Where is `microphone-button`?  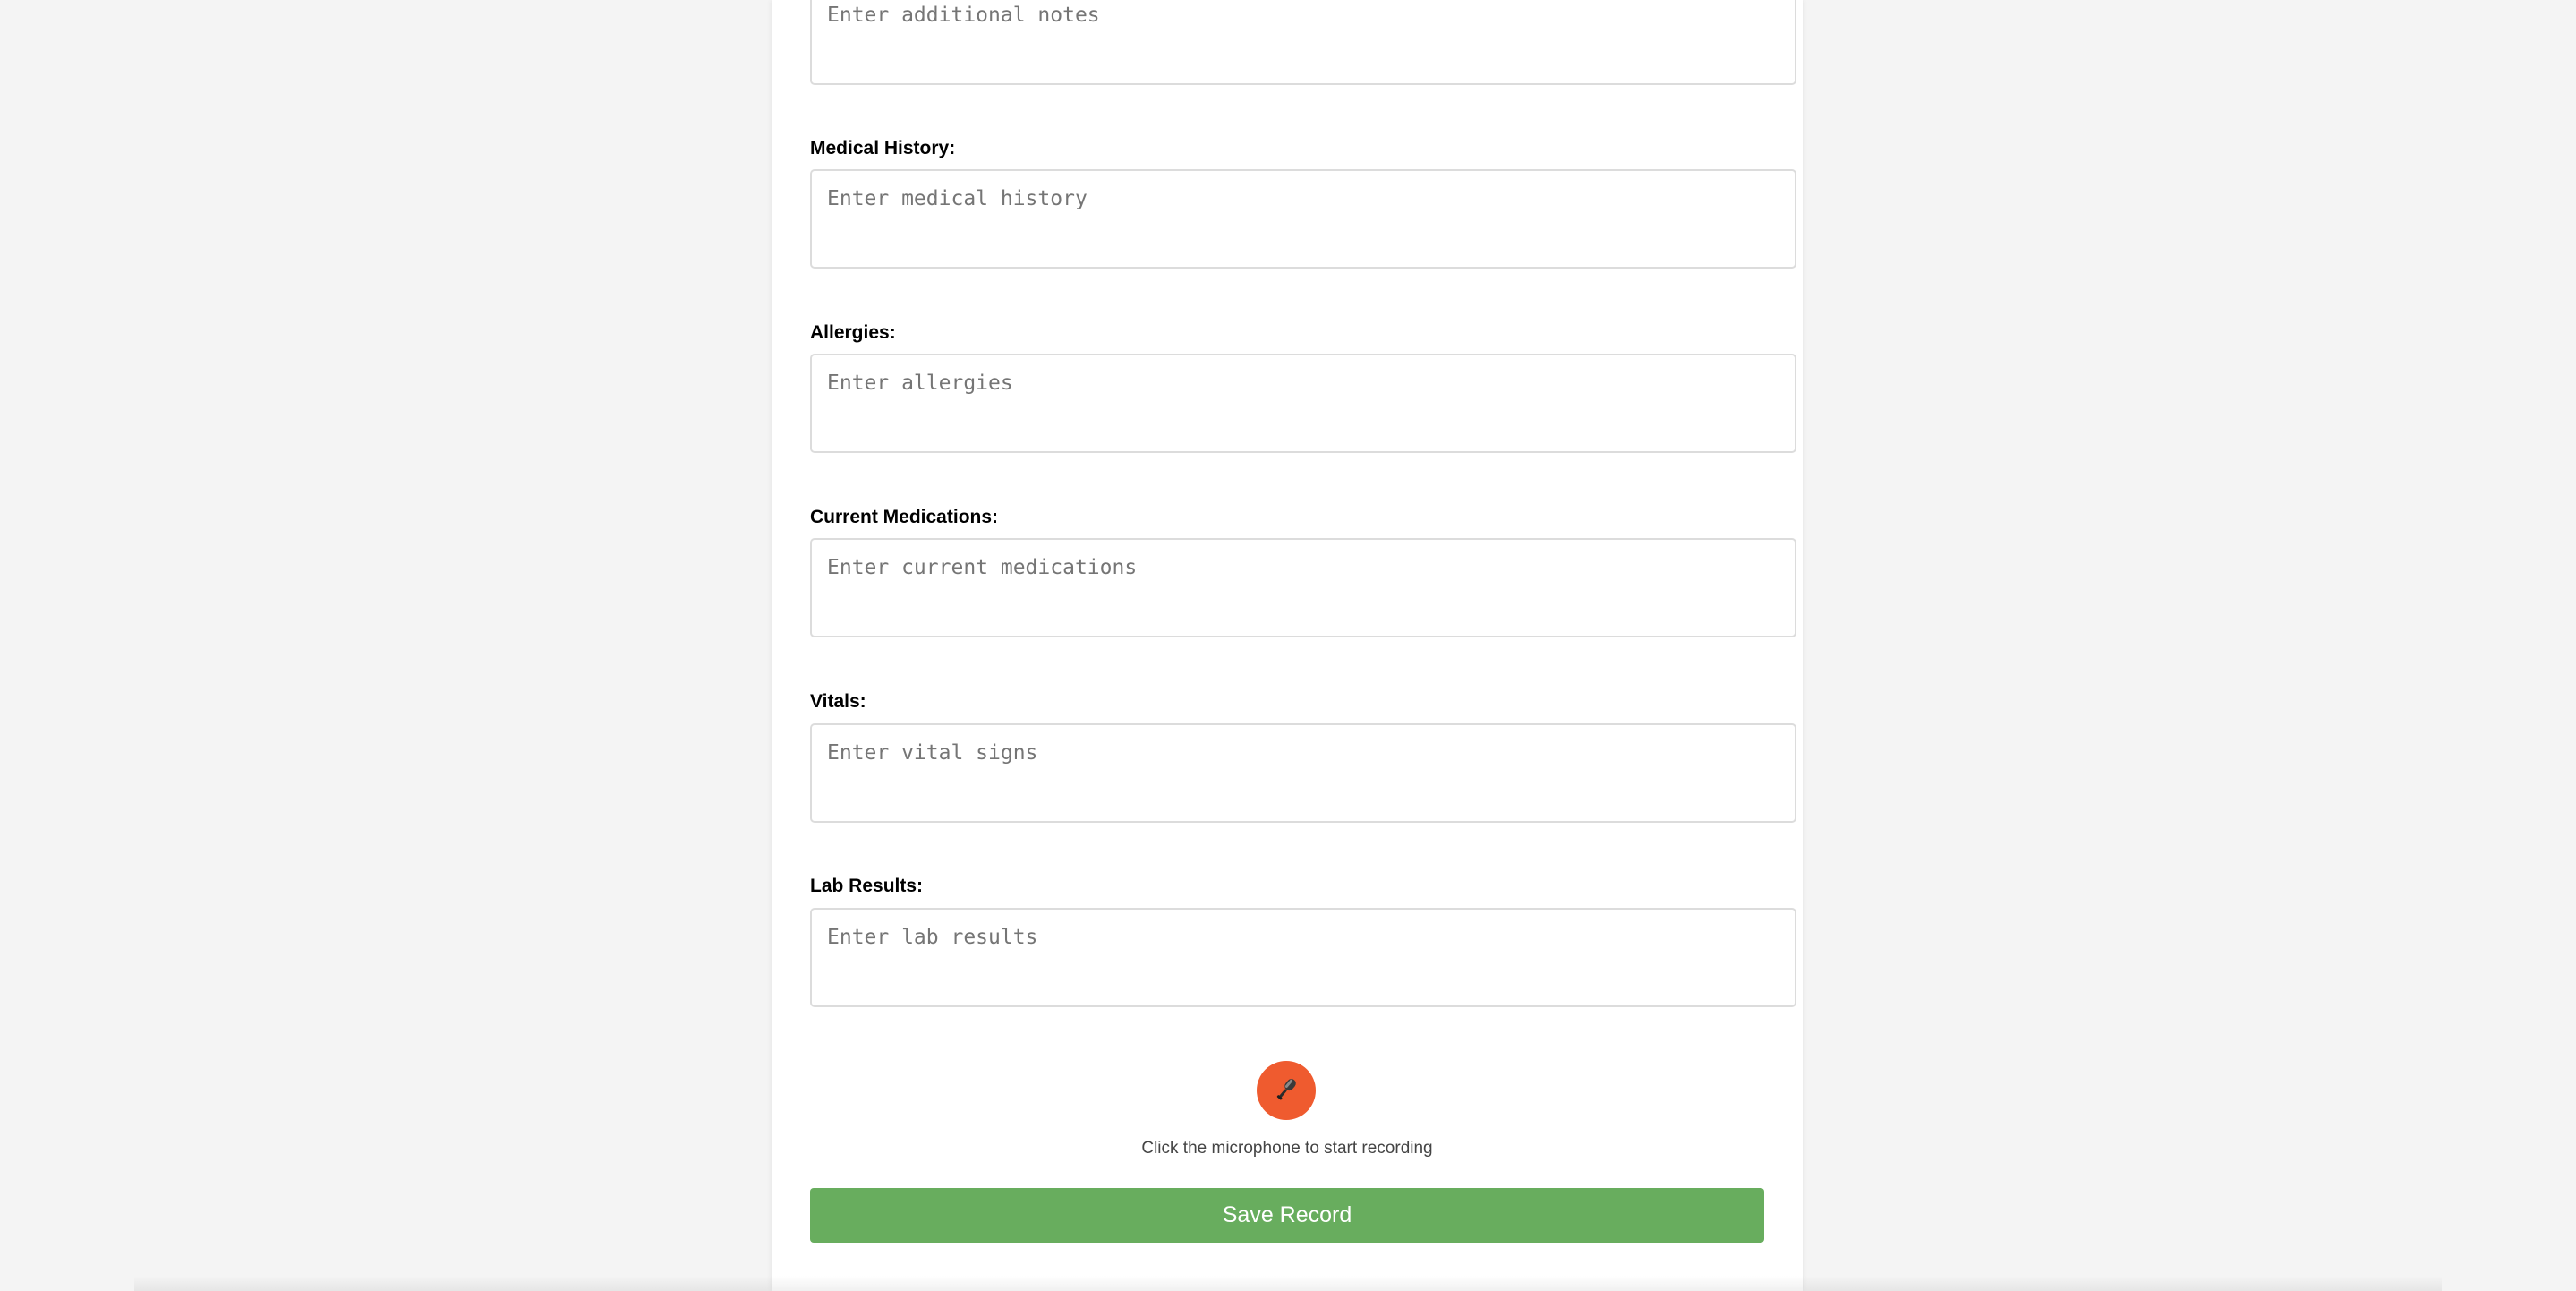 microphone-button is located at coordinates (1286, 1090).